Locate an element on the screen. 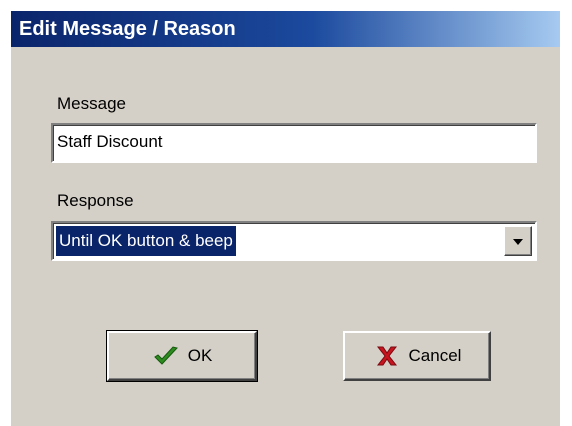 This screenshot has height=426, width=572. checkmark-icon is located at coordinates (165, 355).